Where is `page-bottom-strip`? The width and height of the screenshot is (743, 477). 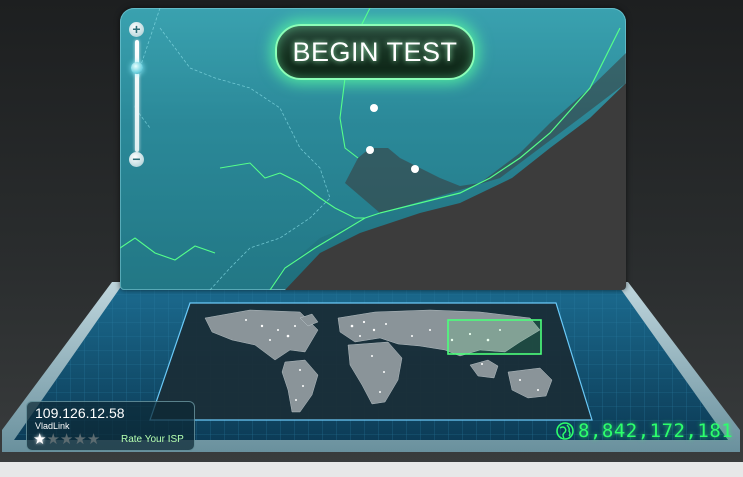 page-bottom-strip is located at coordinates (371, 469).